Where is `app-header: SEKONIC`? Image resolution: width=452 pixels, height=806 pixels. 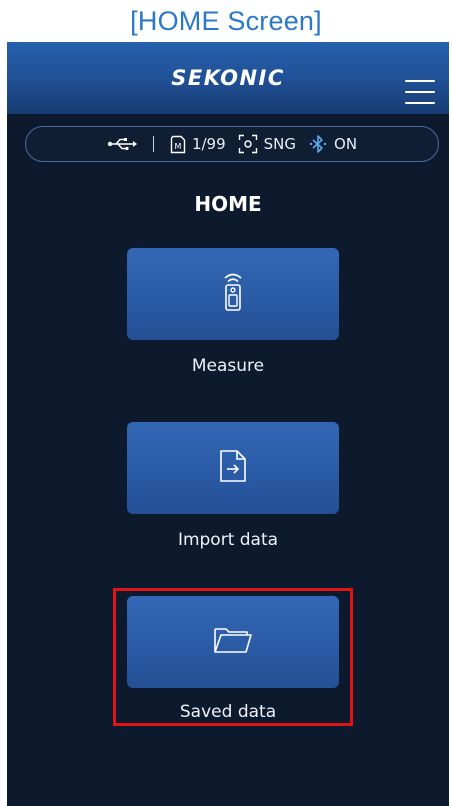 app-header: SEKONIC is located at coordinates (228, 78).